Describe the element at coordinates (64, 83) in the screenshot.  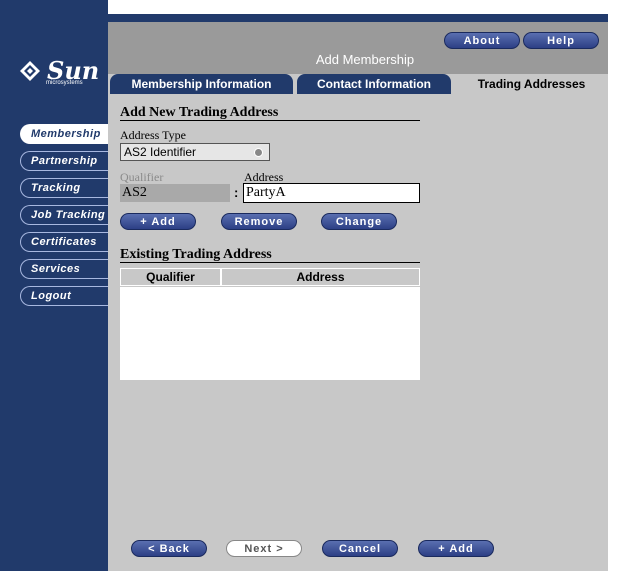
I see `logo-tagline: microsystems` at that location.